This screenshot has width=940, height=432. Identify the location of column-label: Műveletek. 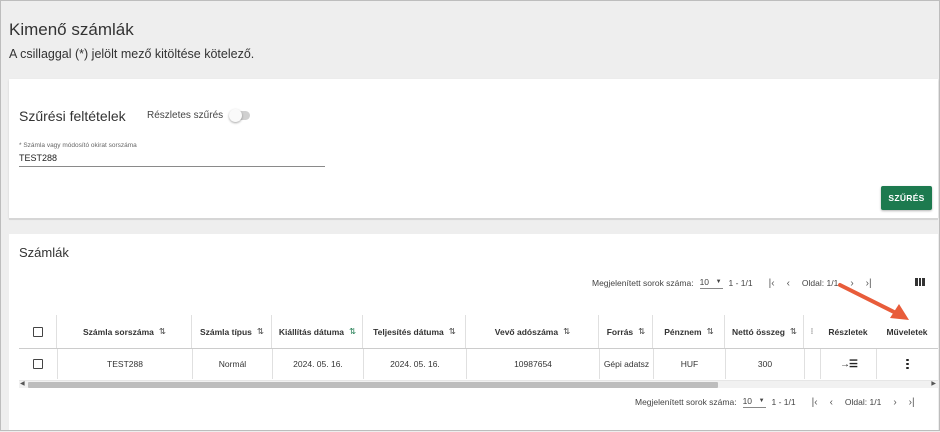
(907, 331).